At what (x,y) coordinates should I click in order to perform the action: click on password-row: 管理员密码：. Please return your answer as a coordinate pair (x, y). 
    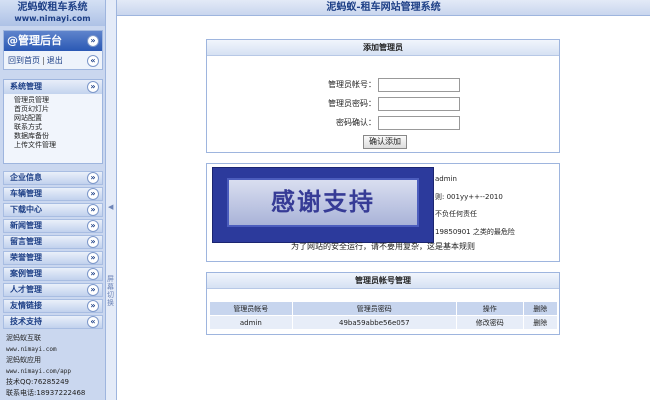
    Looking at the image, I should click on (383, 104).